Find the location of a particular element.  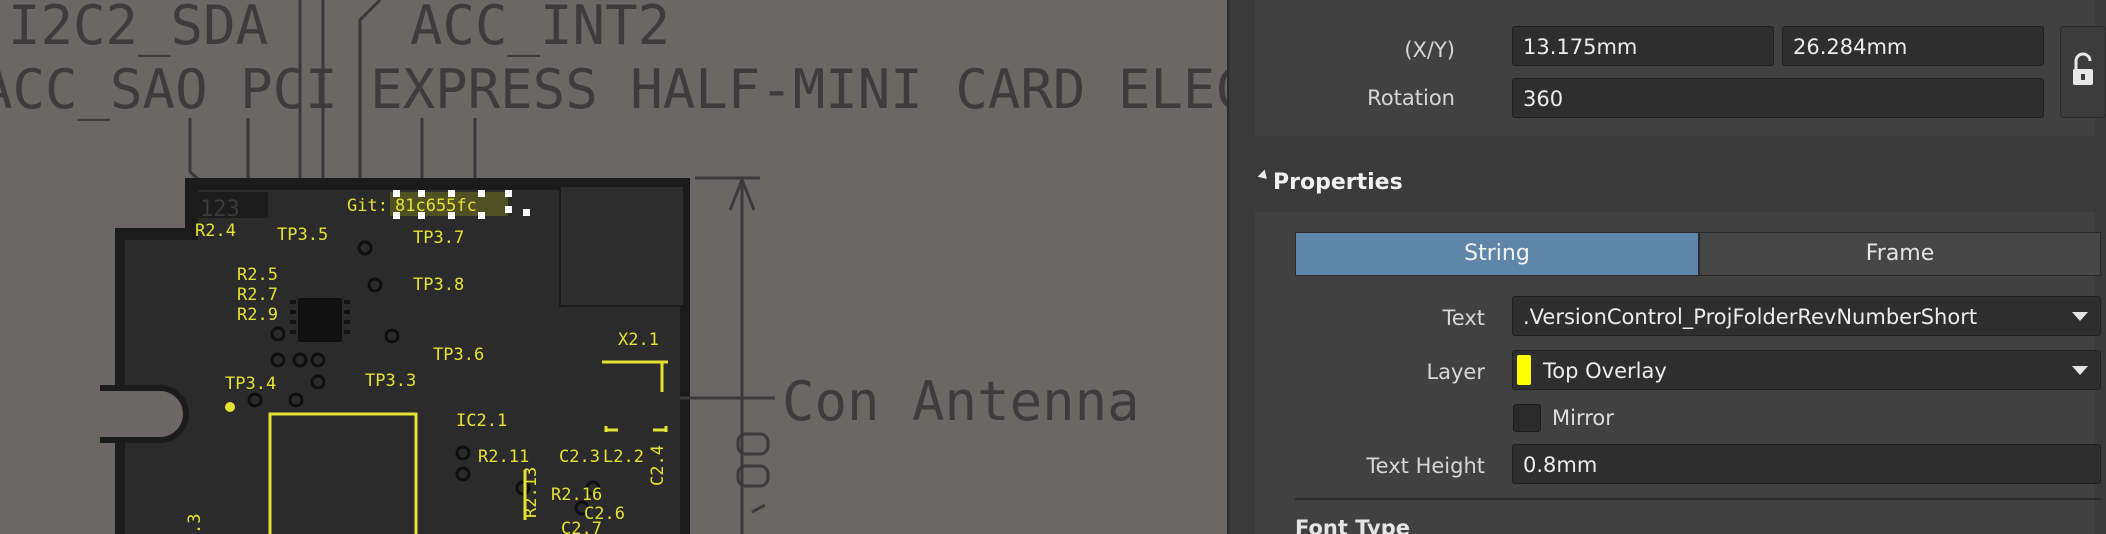

rotation-label: Rotation is located at coordinates (1411, 98).